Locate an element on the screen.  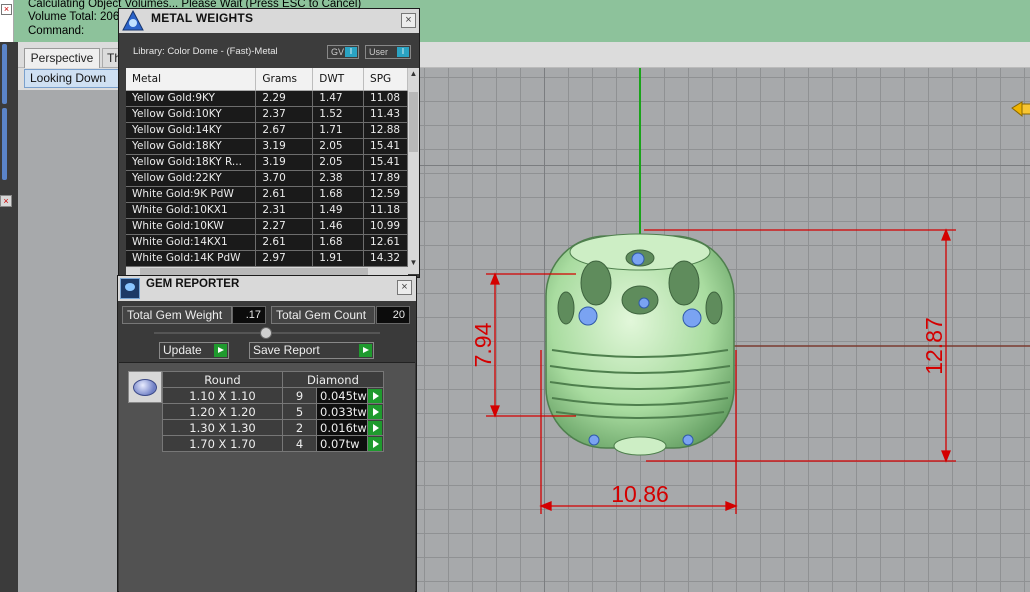
table-row: White Gold:9K PdW 2.61 1.68 12.59 is located at coordinates (267, 194).